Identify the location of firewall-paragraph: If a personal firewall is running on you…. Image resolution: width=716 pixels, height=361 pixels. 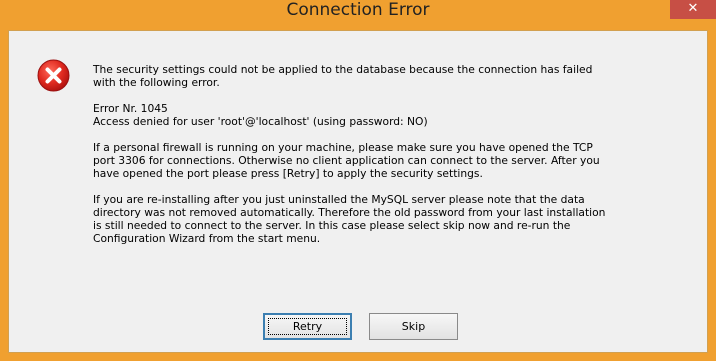
(346, 160).